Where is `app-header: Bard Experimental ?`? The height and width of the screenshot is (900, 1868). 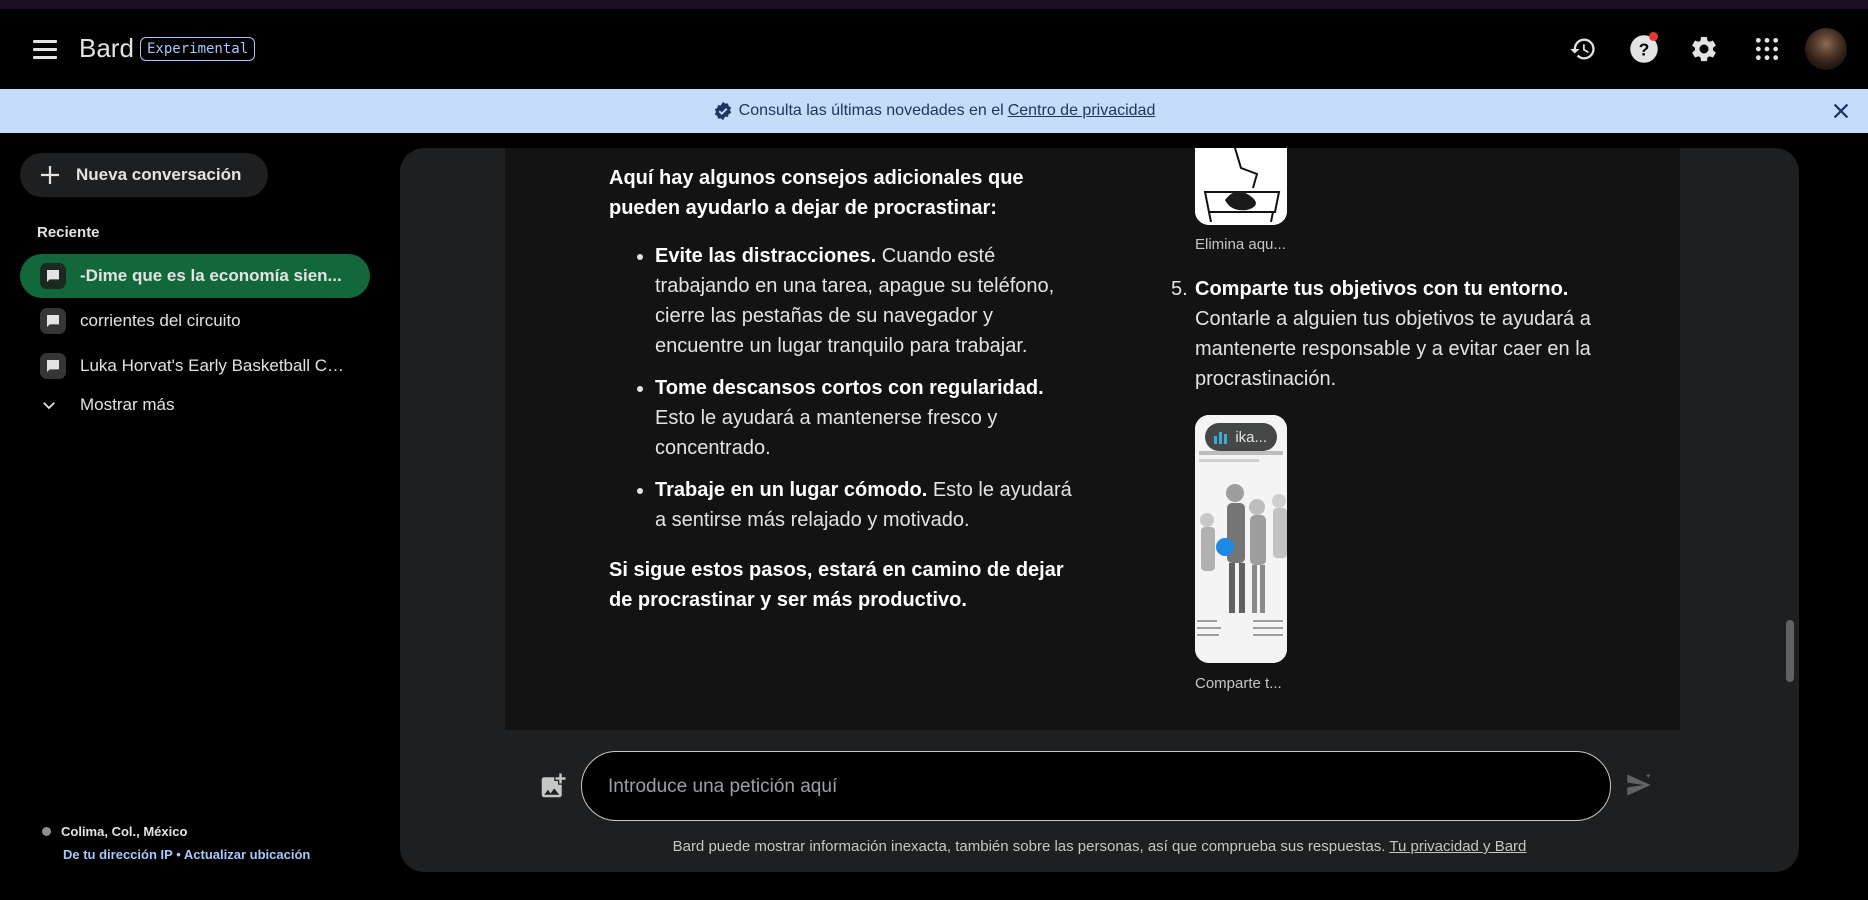 app-header: Bard Experimental ? is located at coordinates (934, 49).